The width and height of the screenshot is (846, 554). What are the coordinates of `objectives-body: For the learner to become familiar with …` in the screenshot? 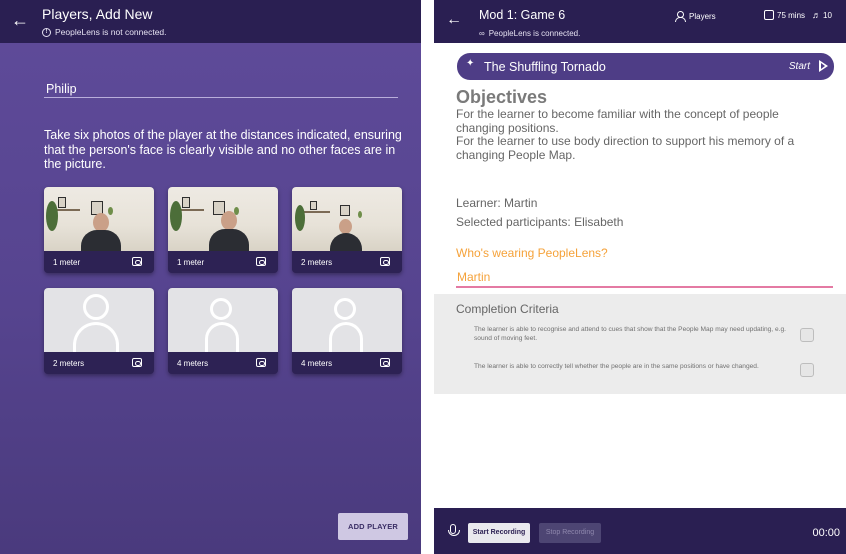 It's located at (625, 134).